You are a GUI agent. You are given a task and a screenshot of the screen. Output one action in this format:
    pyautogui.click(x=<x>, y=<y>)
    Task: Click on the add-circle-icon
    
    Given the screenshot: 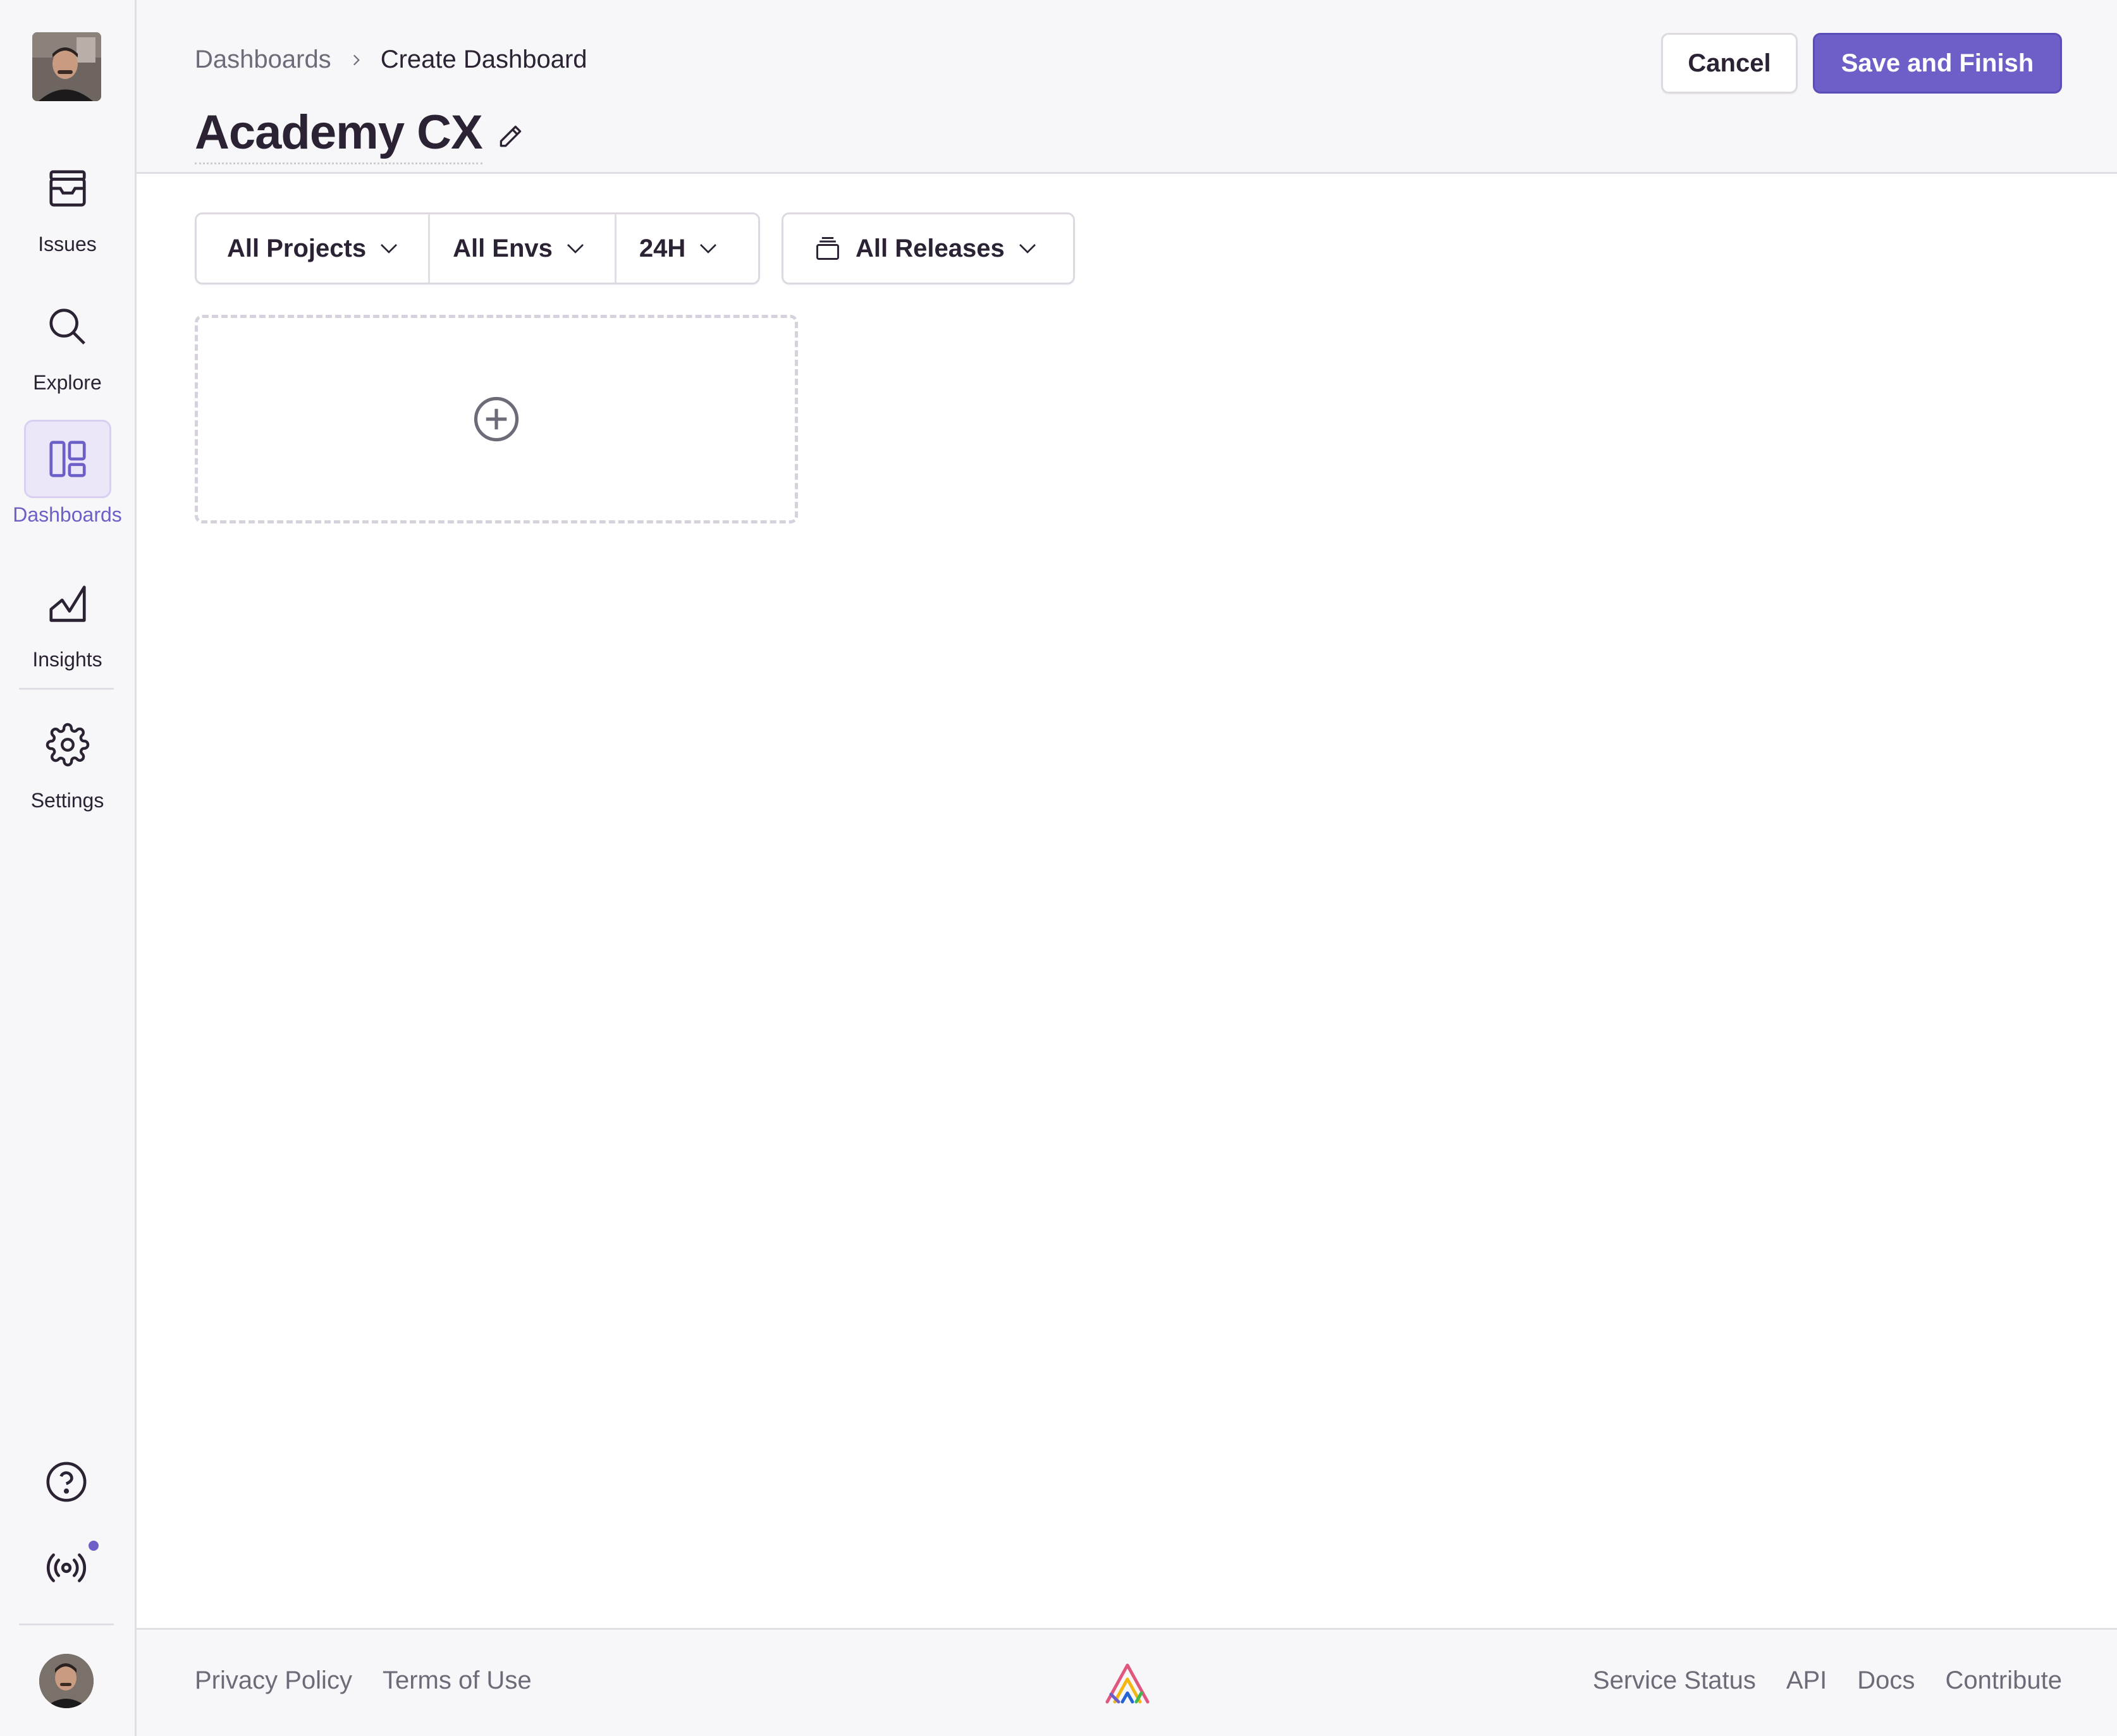 What is the action you would take?
    pyautogui.click(x=497, y=419)
    